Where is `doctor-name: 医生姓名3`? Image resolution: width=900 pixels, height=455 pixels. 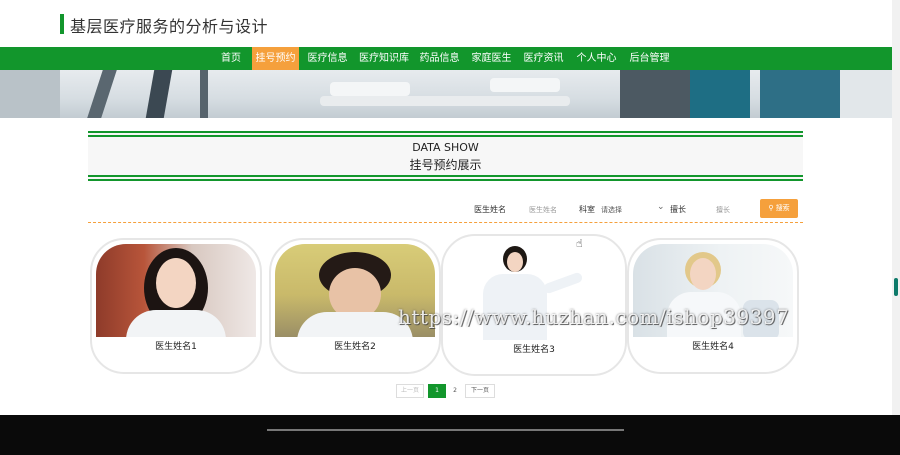 doctor-name: 医生姓名3 is located at coordinates (534, 350).